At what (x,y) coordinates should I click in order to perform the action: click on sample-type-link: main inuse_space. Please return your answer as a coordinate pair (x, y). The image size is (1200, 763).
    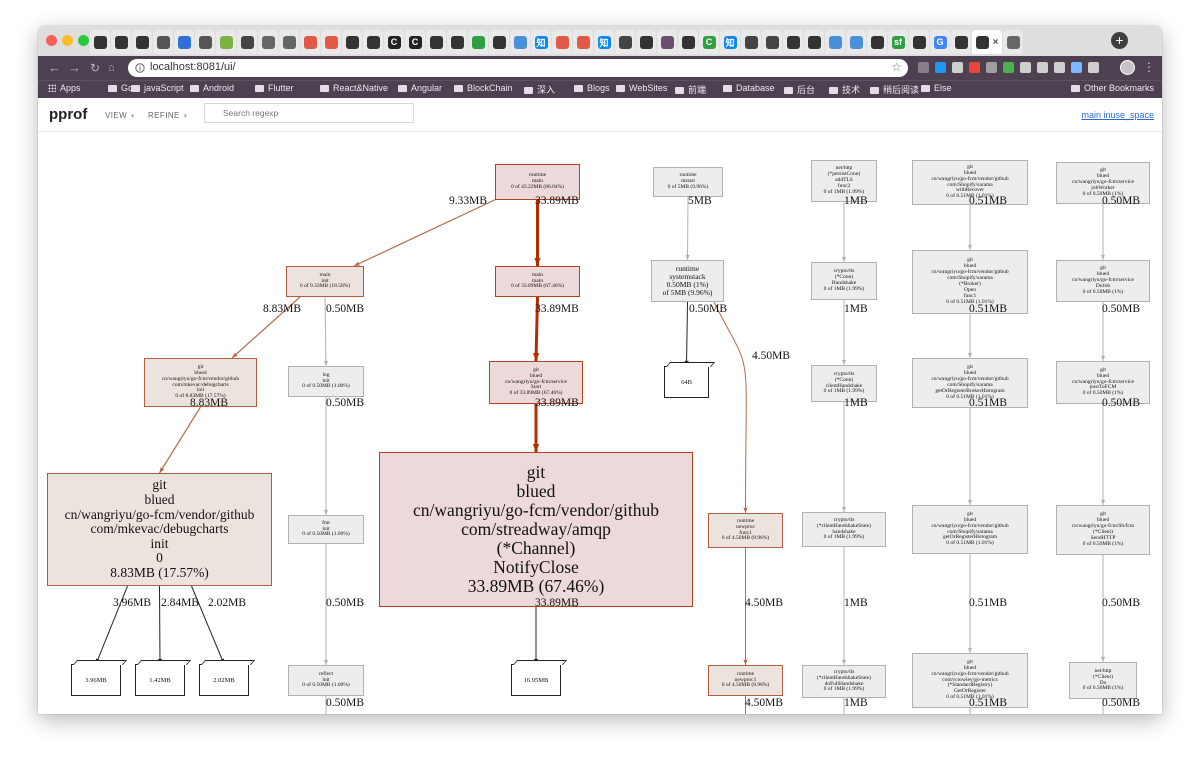
    Looking at the image, I should click on (1117, 115).